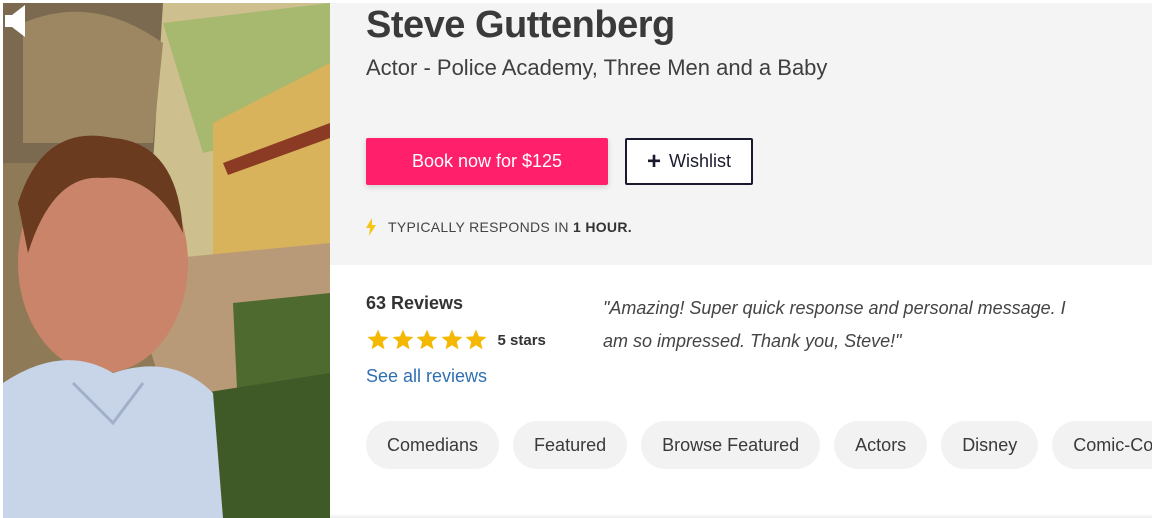  What do you see at coordinates (990, 445) in the screenshot?
I see `category-chip-disney: Disney` at bounding box center [990, 445].